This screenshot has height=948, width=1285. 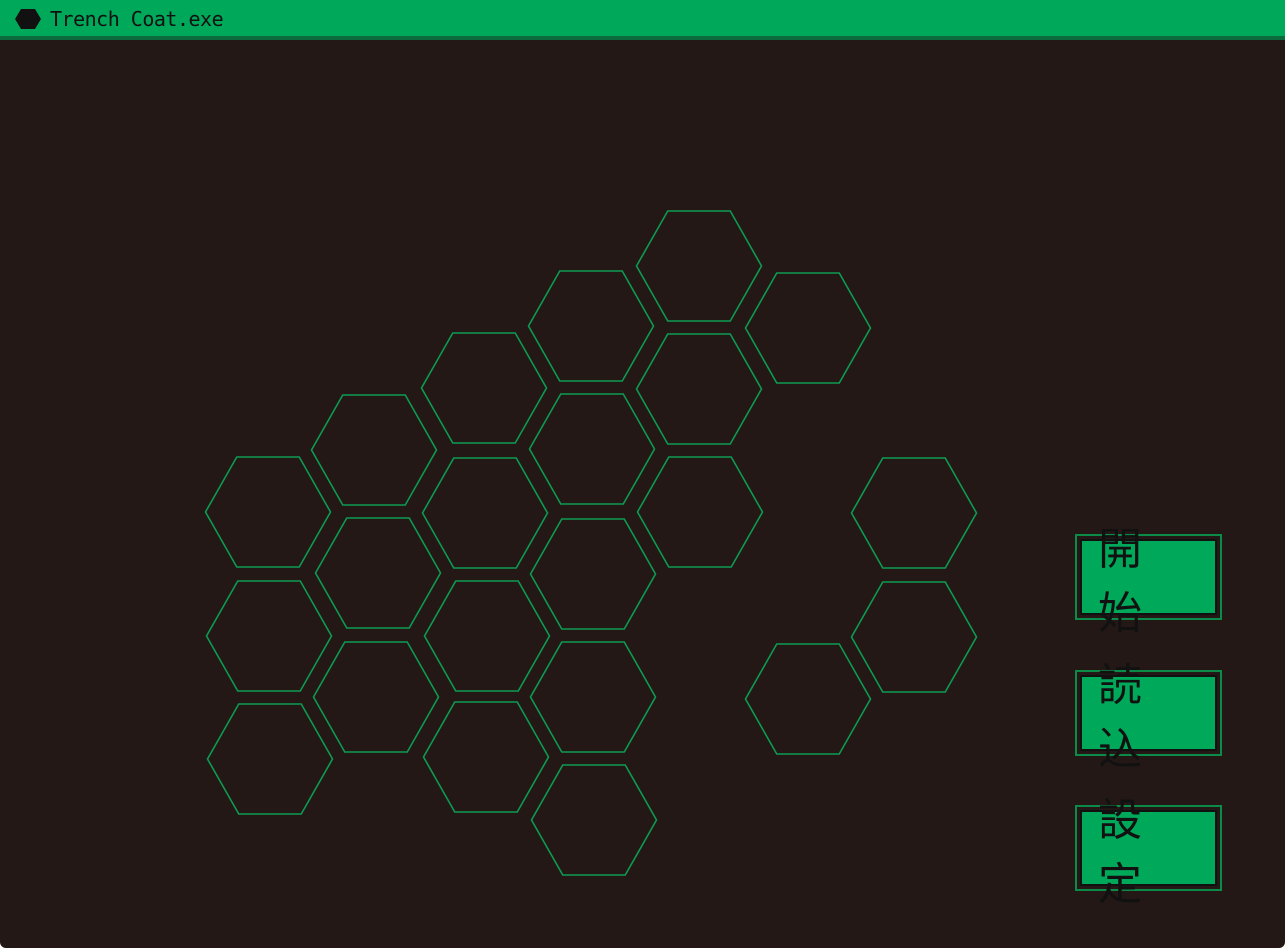 I want to click on load-button-label: 読込, so click(x=1148, y=717).